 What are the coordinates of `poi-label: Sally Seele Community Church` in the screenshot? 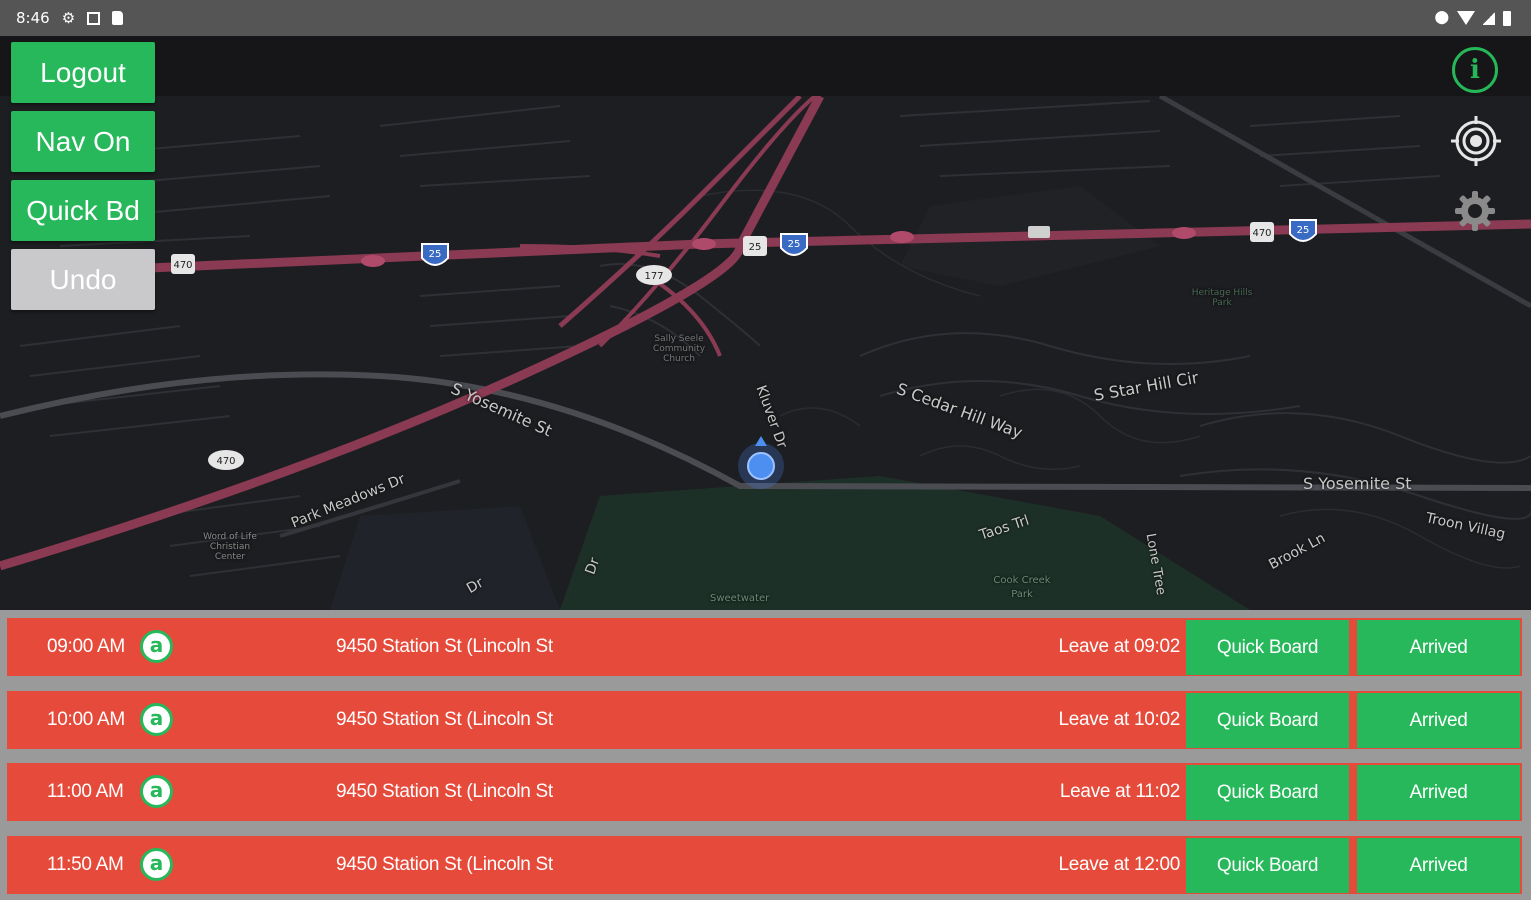 It's located at (679, 349).